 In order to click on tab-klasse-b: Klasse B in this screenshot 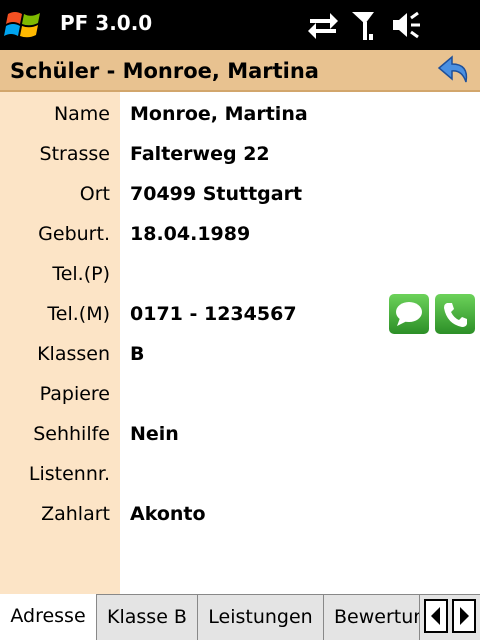, I will do `click(147, 617)`.